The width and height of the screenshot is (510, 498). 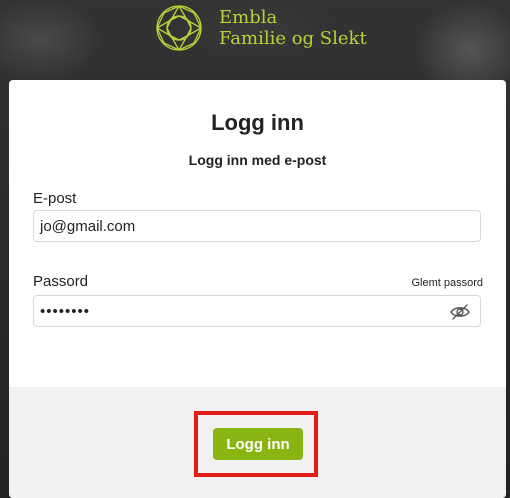 I want to click on brand-logo: Embla Familie og Slekt, so click(x=260, y=28).